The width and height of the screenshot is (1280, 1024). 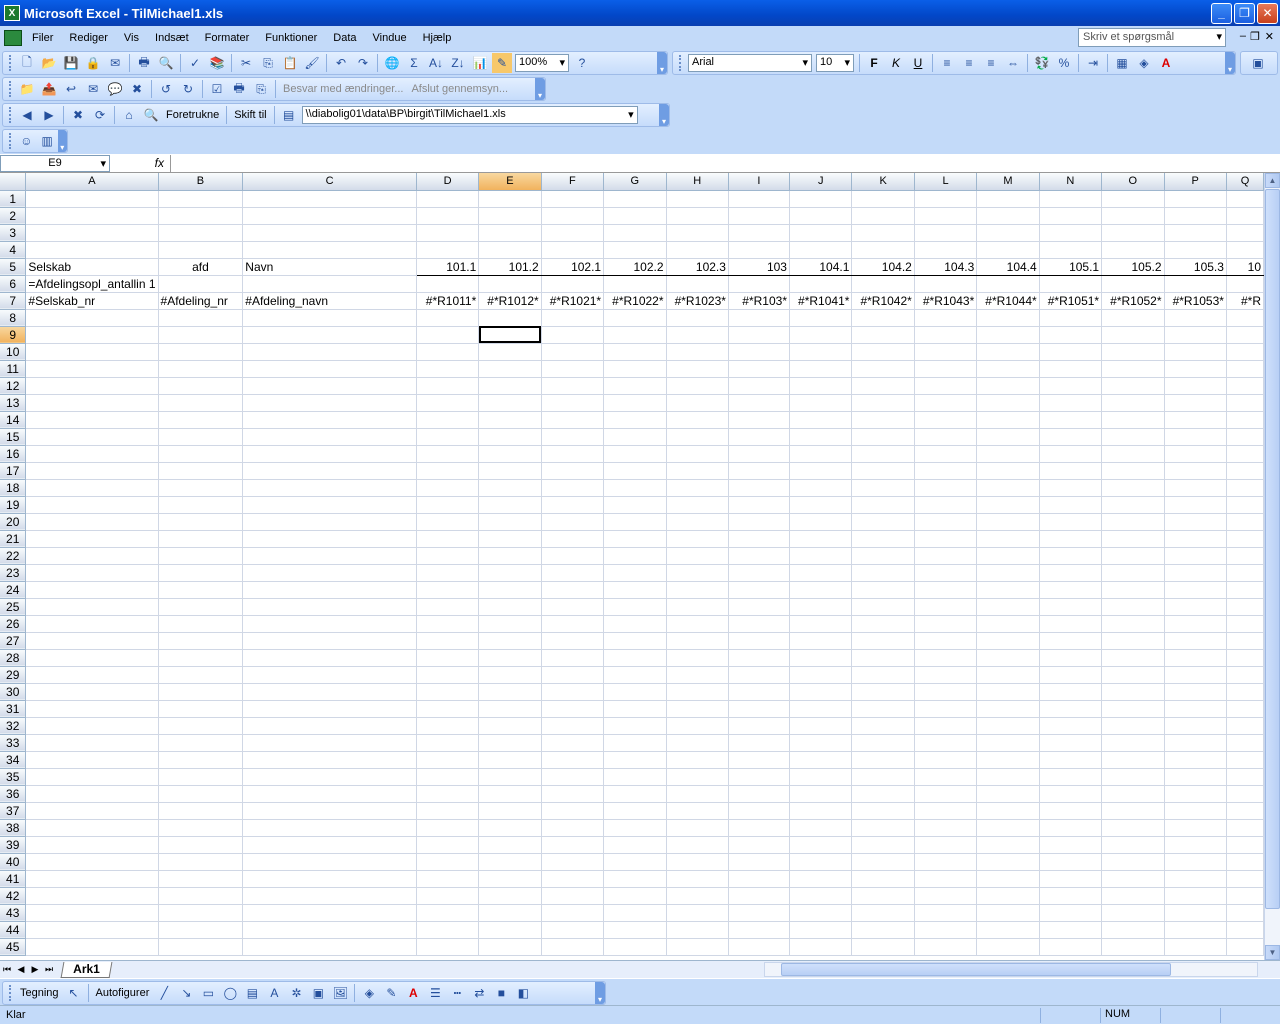 What do you see at coordinates (1071, 369) in the screenshot?
I see `cell-n11` at bounding box center [1071, 369].